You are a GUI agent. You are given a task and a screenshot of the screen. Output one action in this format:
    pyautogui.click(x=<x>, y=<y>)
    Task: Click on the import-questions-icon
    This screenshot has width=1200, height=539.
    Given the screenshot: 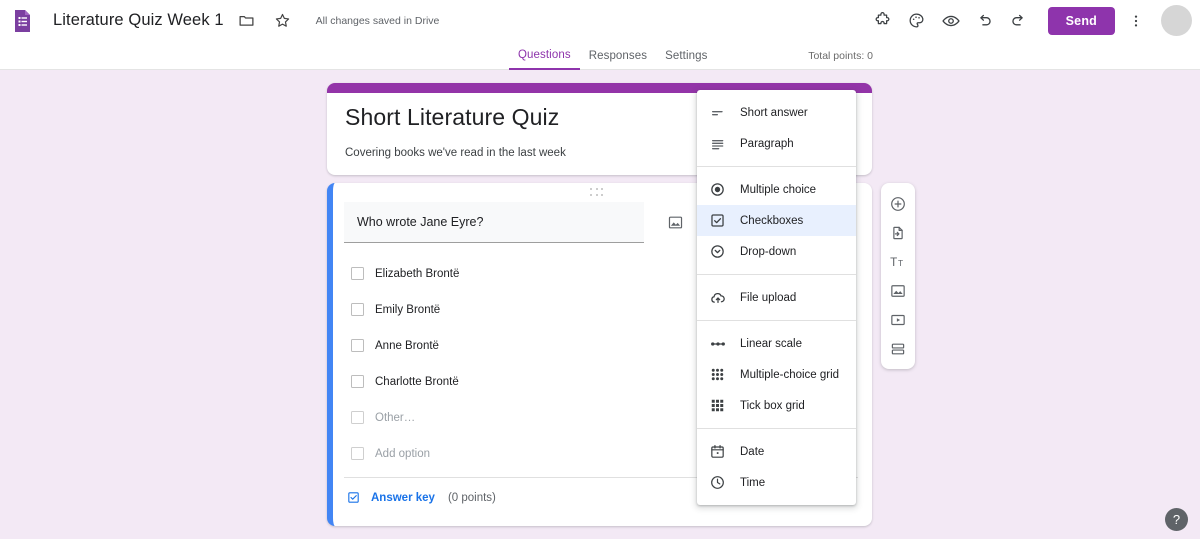 What is the action you would take?
    pyautogui.click(x=898, y=233)
    